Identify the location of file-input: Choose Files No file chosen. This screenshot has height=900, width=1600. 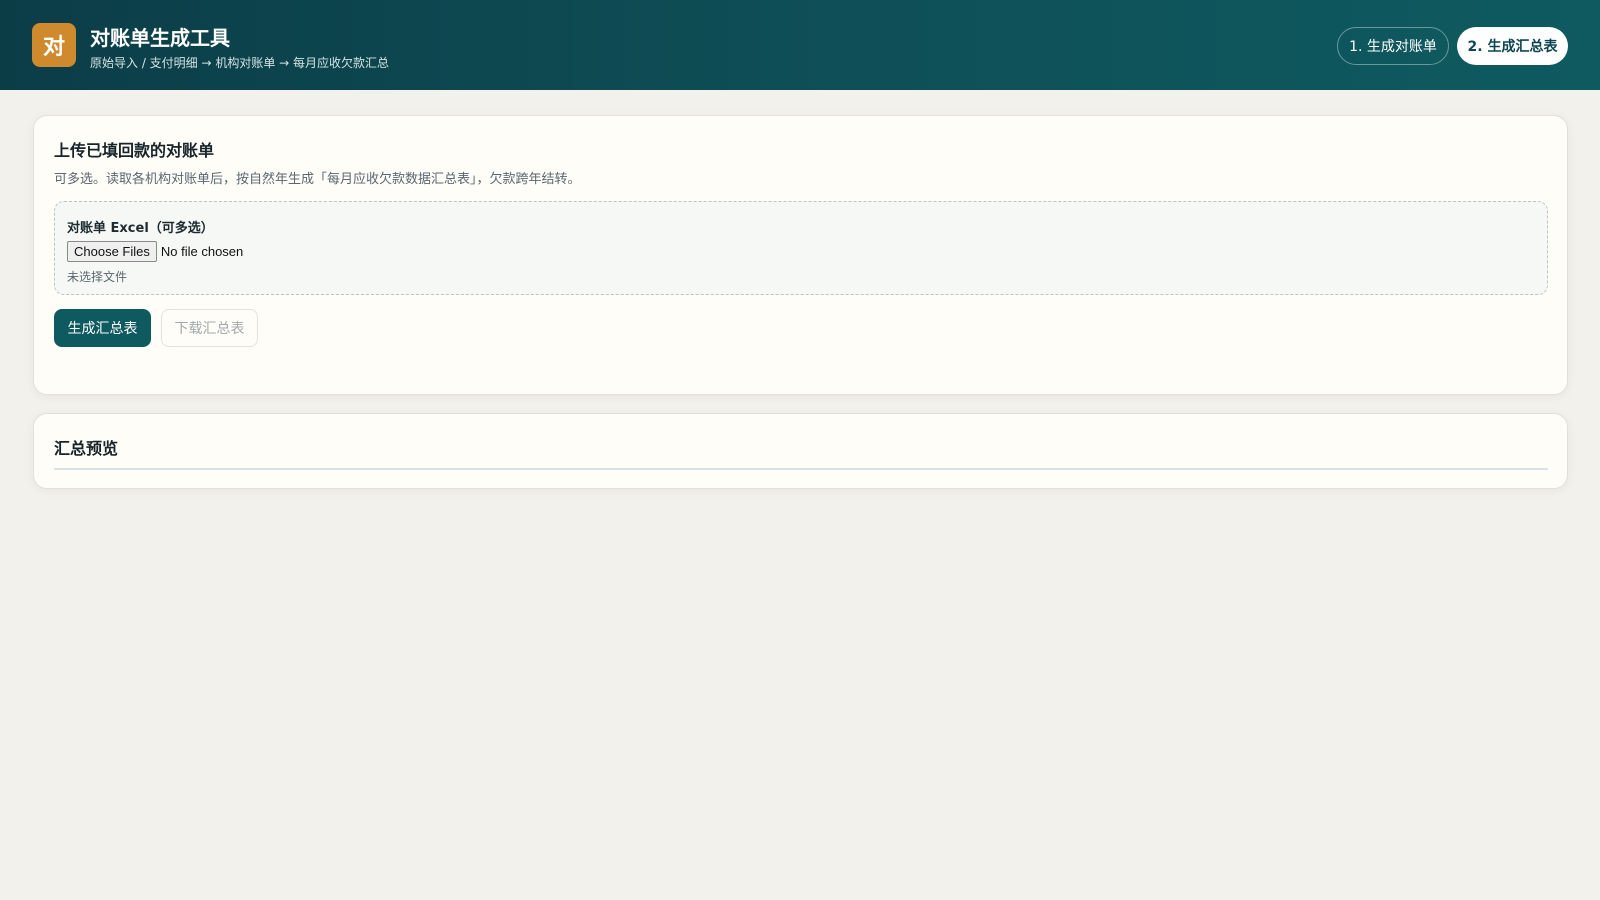
(155, 251).